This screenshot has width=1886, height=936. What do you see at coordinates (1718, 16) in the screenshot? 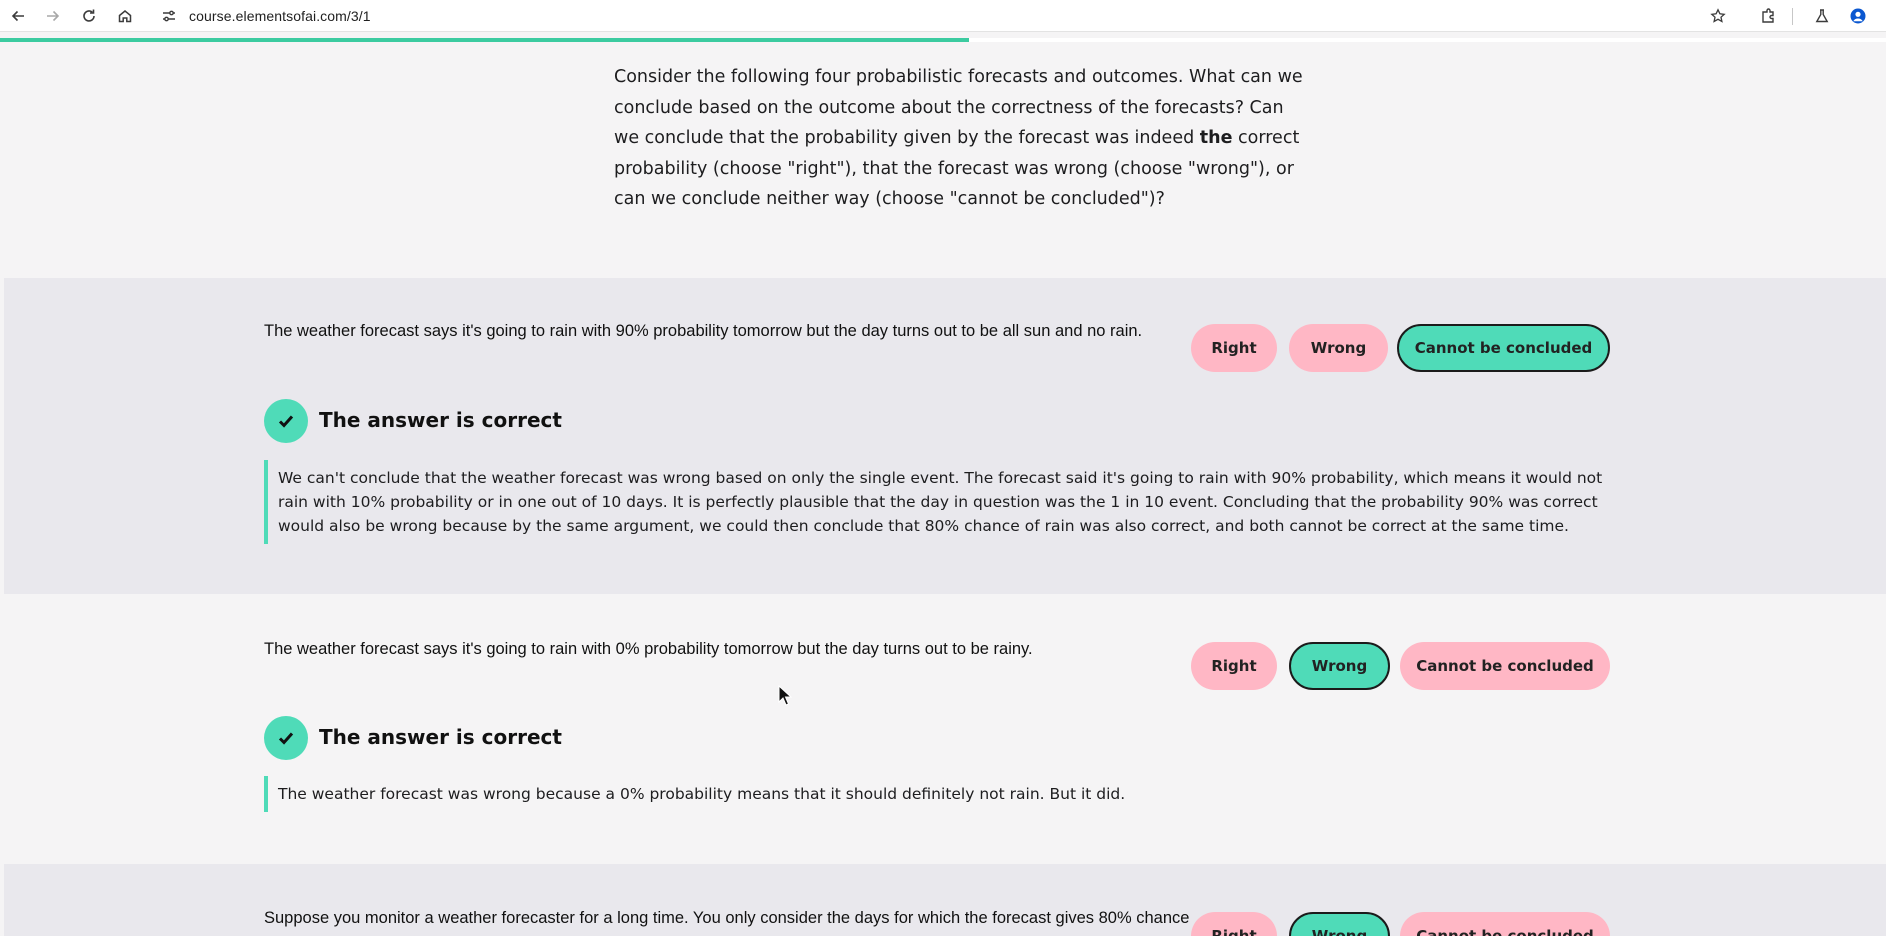
I see `bookmark-star-icon` at bounding box center [1718, 16].